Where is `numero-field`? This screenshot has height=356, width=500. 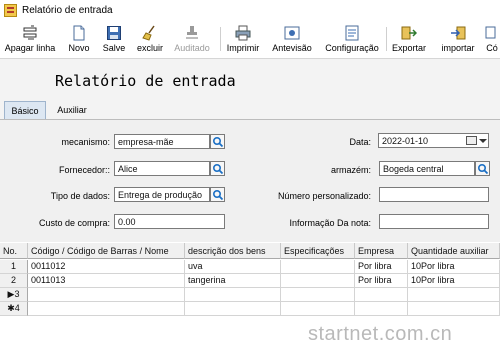
numero-field is located at coordinates (434, 194).